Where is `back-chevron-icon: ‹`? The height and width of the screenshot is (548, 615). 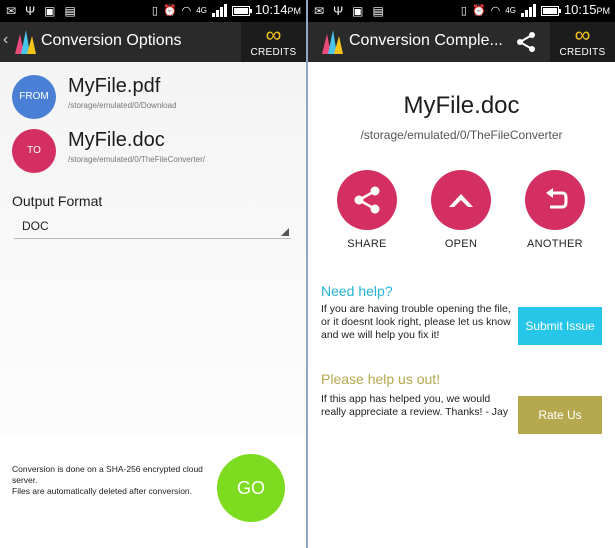
back-chevron-icon: ‹ is located at coordinates (5, 40).